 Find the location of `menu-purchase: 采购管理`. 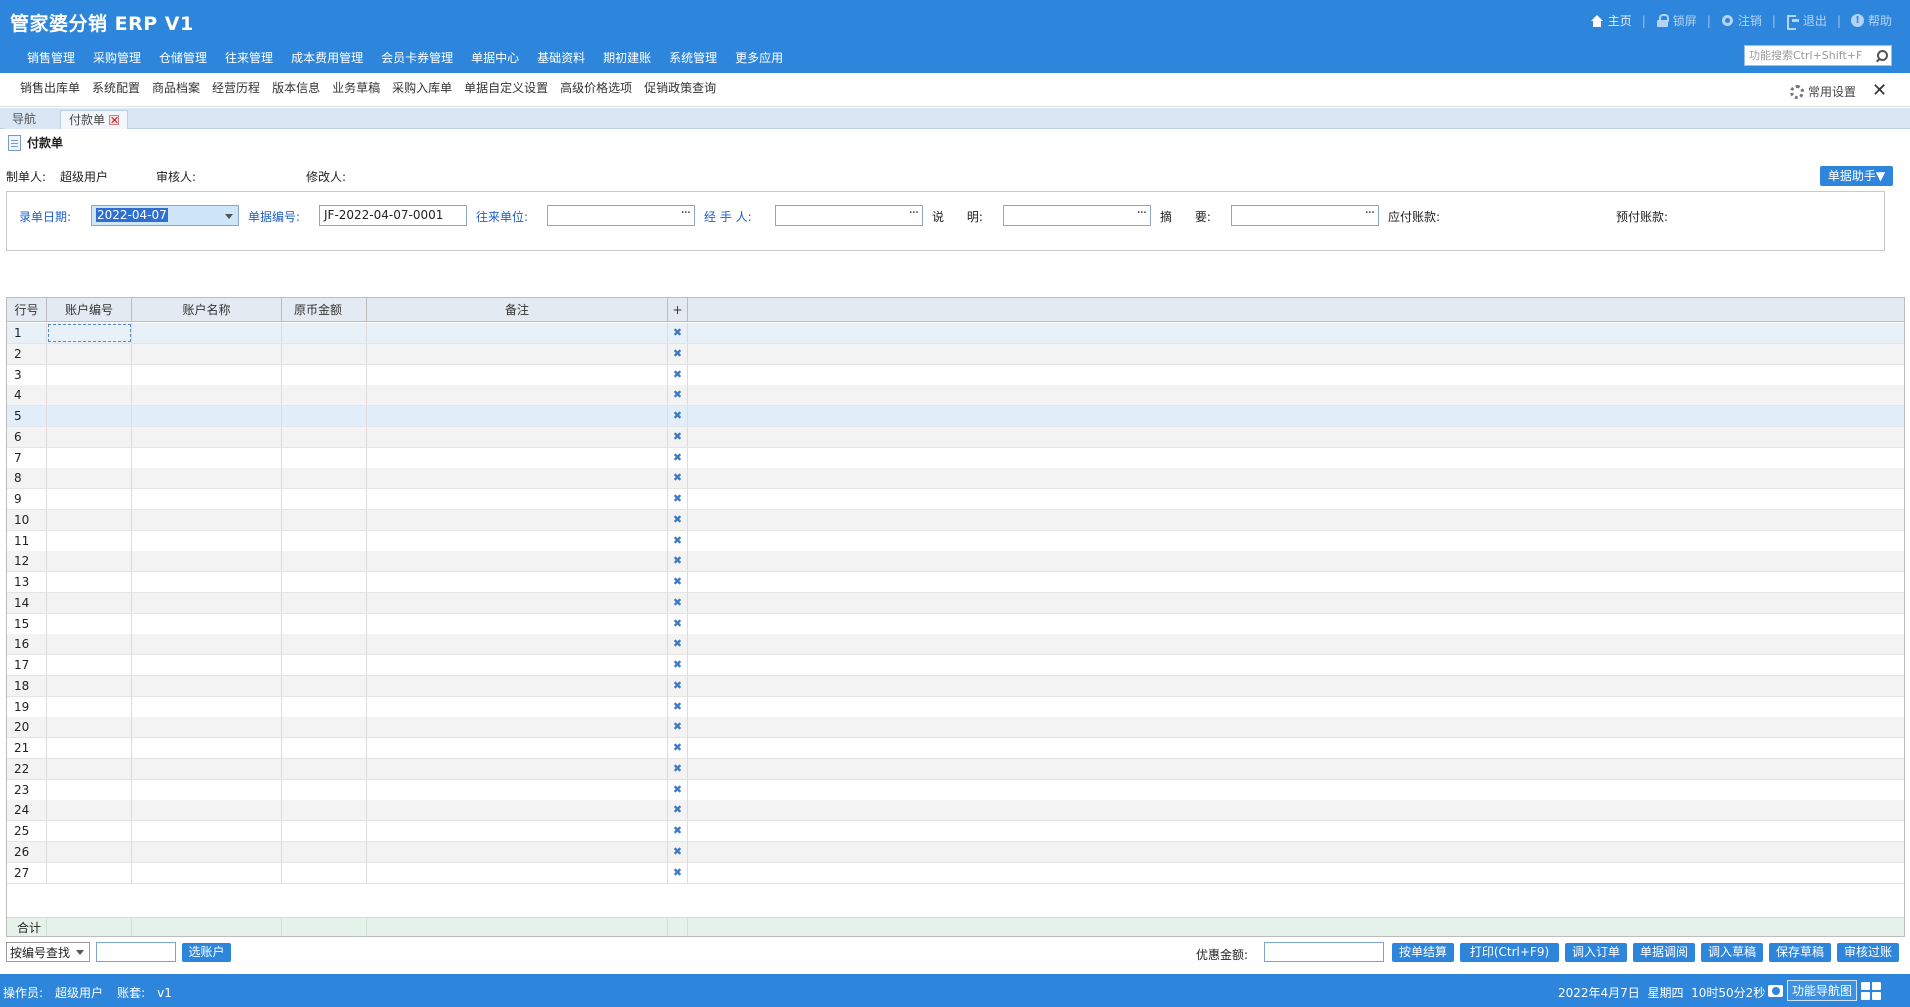

menu-purchase: 采购管理 is located at coordinates (117, 57).